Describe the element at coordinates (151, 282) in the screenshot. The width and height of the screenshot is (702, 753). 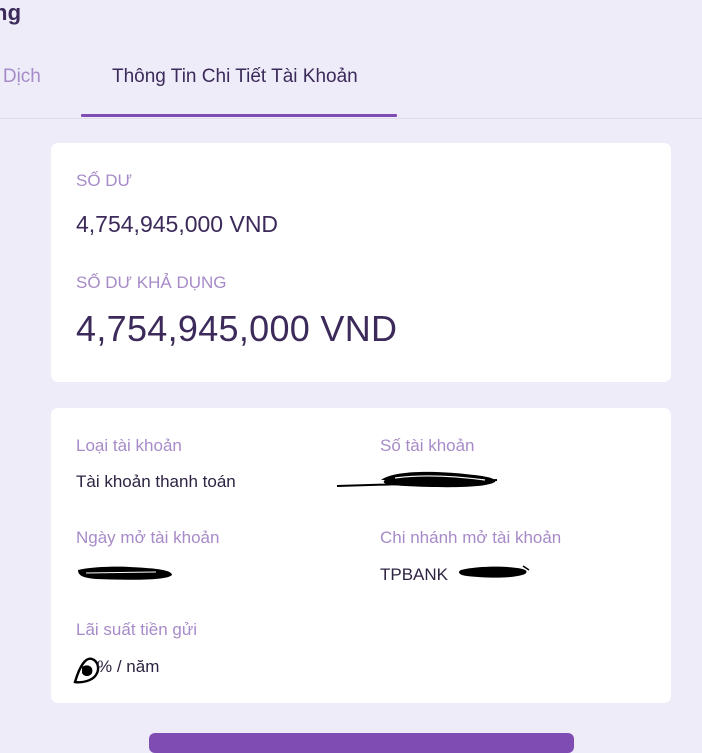
I see `available-balance-label: SỐ DƯ KHẢ DỤNG` at that location.